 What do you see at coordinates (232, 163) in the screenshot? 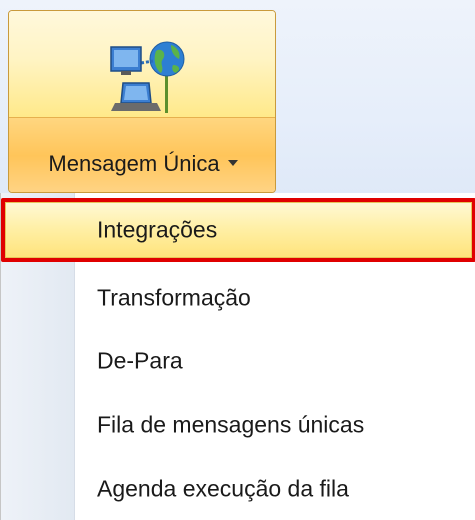
I see `chevron-down-icon` at bounding box center [232, 163].